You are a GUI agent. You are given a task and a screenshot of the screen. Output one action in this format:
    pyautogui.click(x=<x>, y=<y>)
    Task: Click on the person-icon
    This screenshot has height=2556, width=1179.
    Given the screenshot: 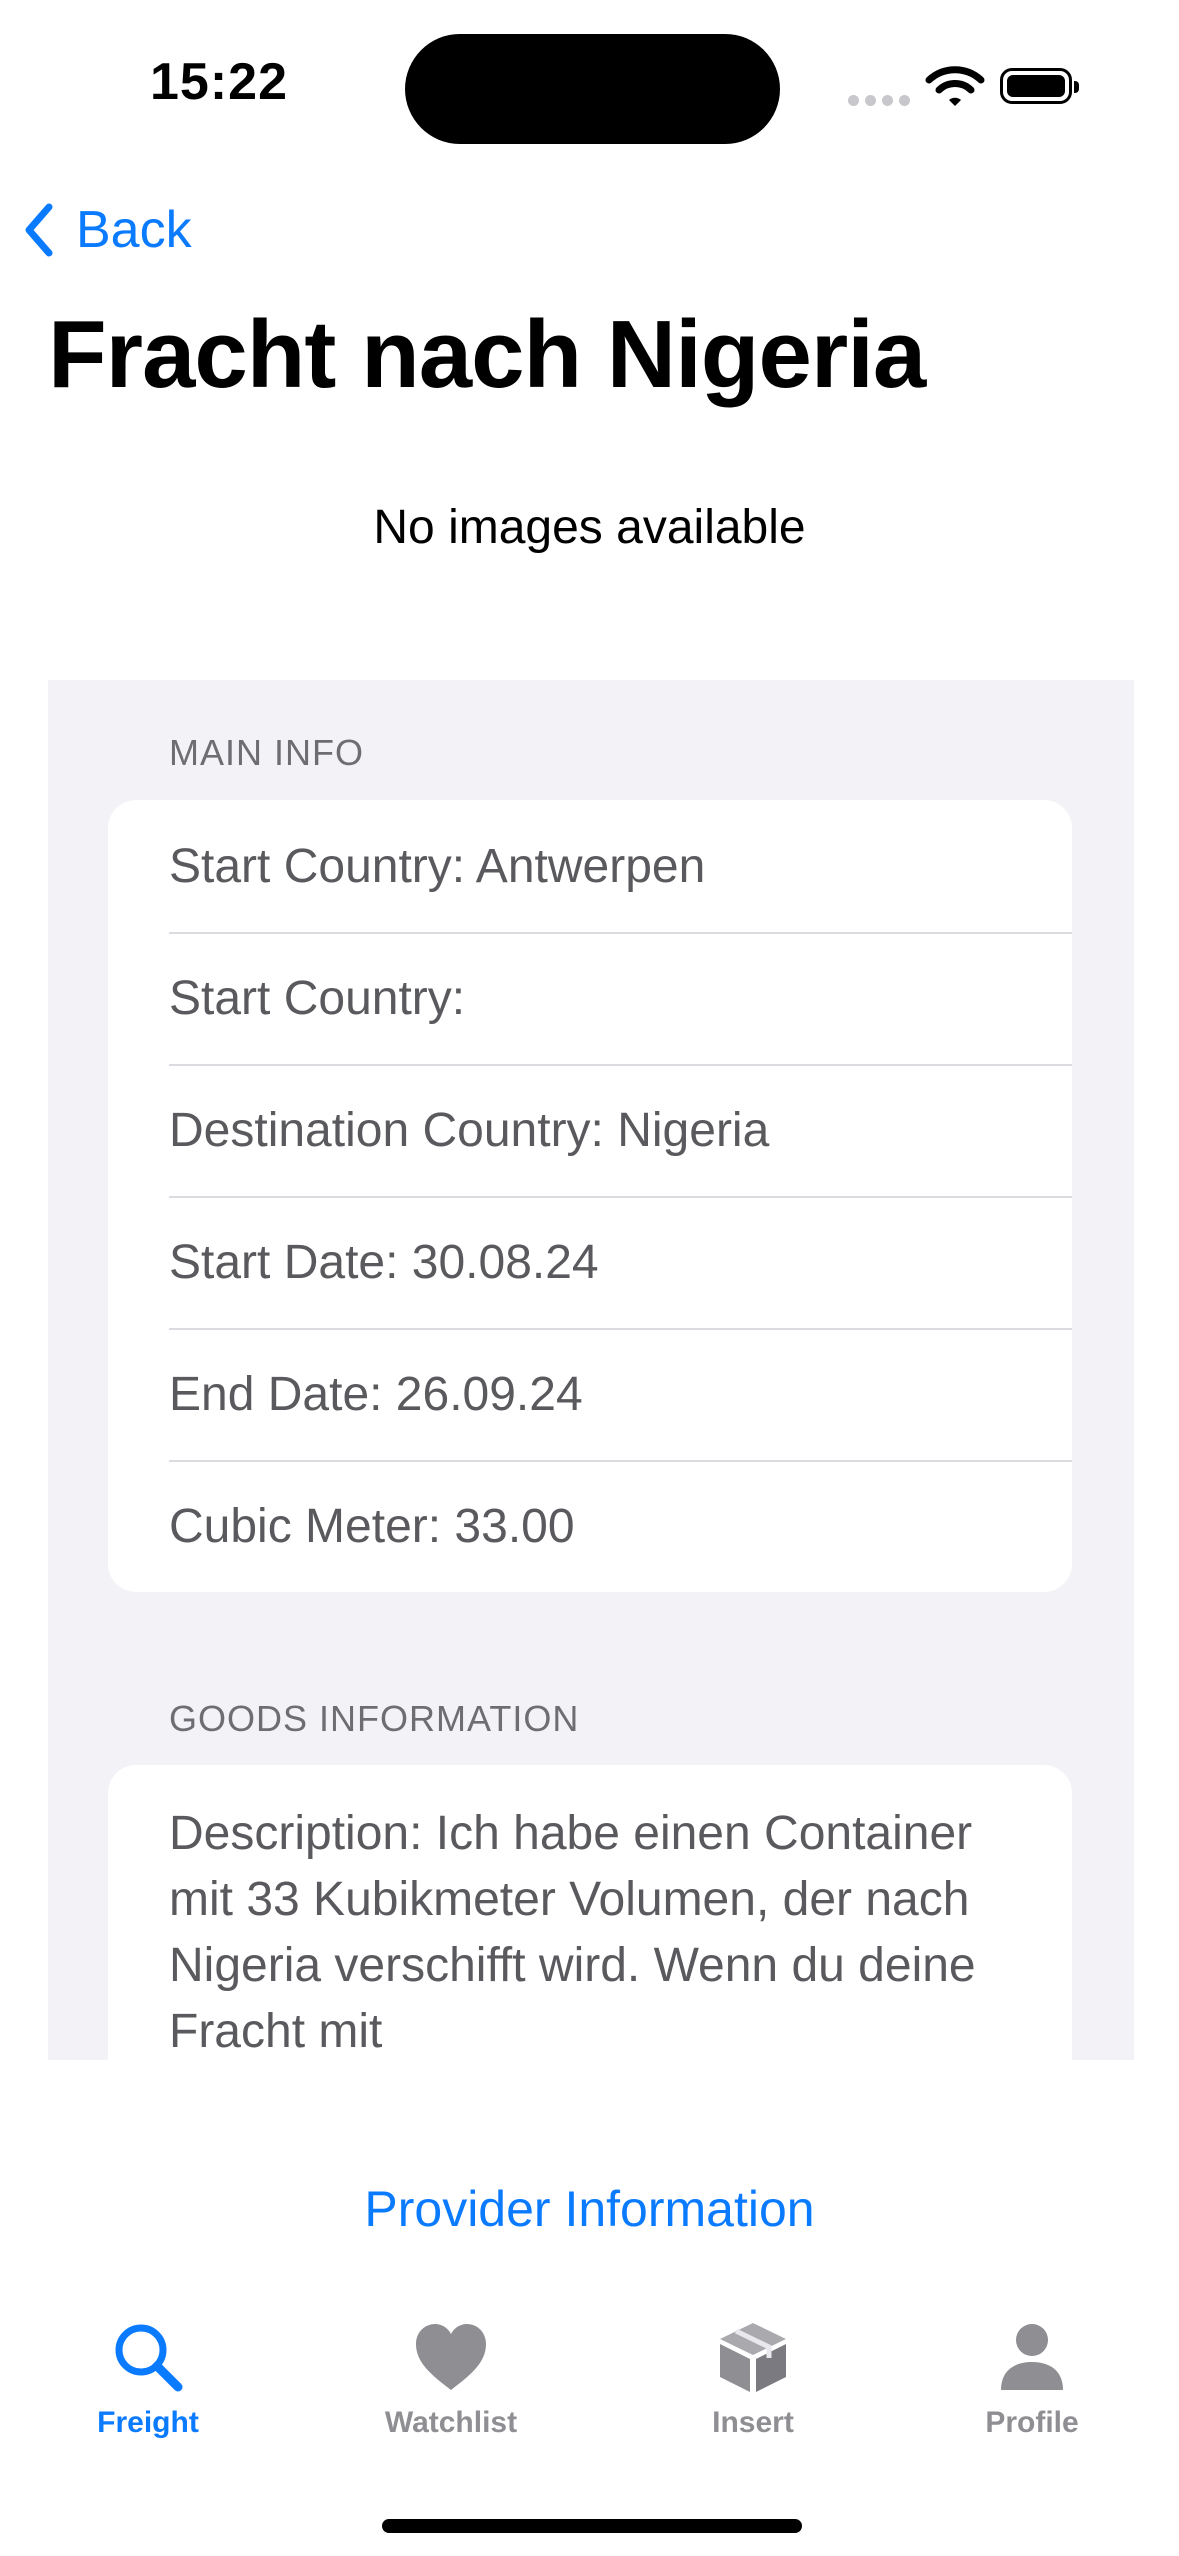 What is the action you would take?
    pyautogui.click(x=1032, y=2357)
    